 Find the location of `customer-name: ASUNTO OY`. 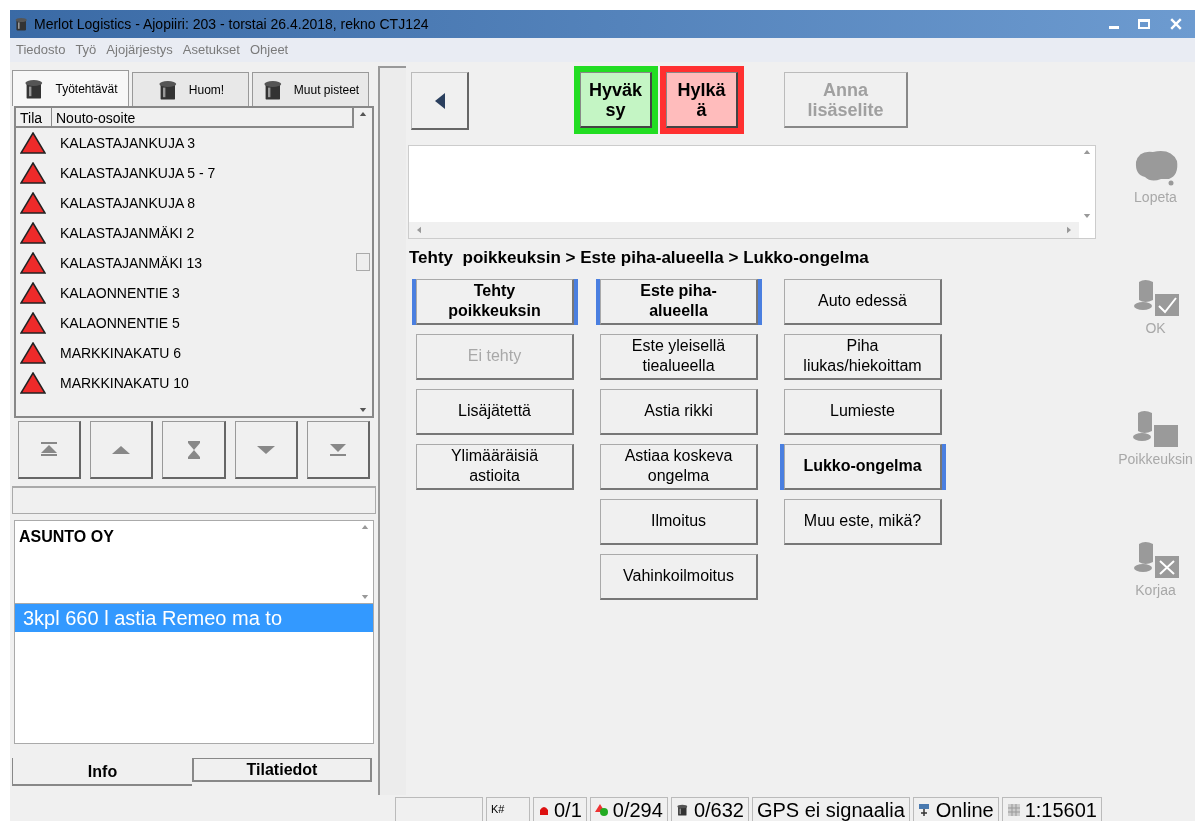

customer-name: ASUNTO OY is located at coordinates (66, 537).